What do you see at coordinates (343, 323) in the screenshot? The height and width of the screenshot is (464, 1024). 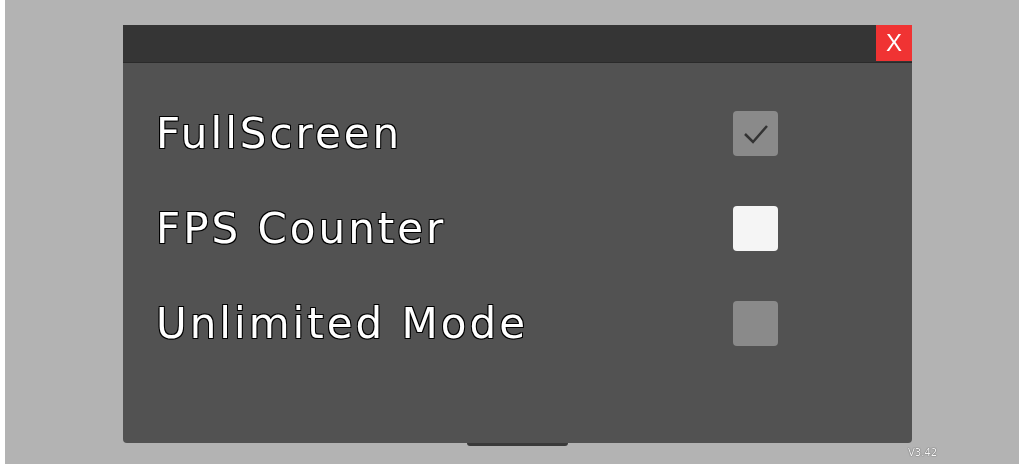 I see `option-label: Unlimited Mode` at bounding box center [343, 323].